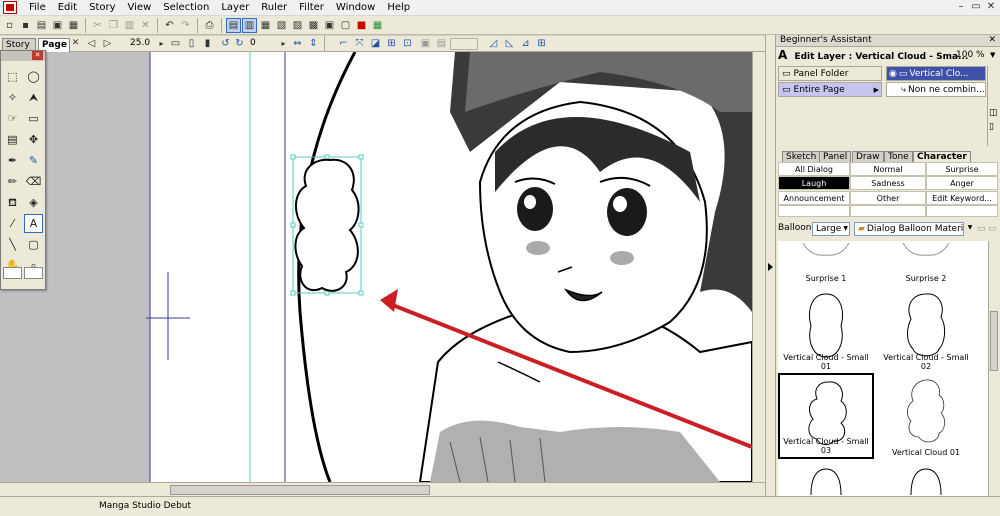 The width and height of the screenshot is (1000, 516). Describe the element at coordinates (265, 25) in the screenshot. I see `view-mode-3-icon: ▦` at that location.